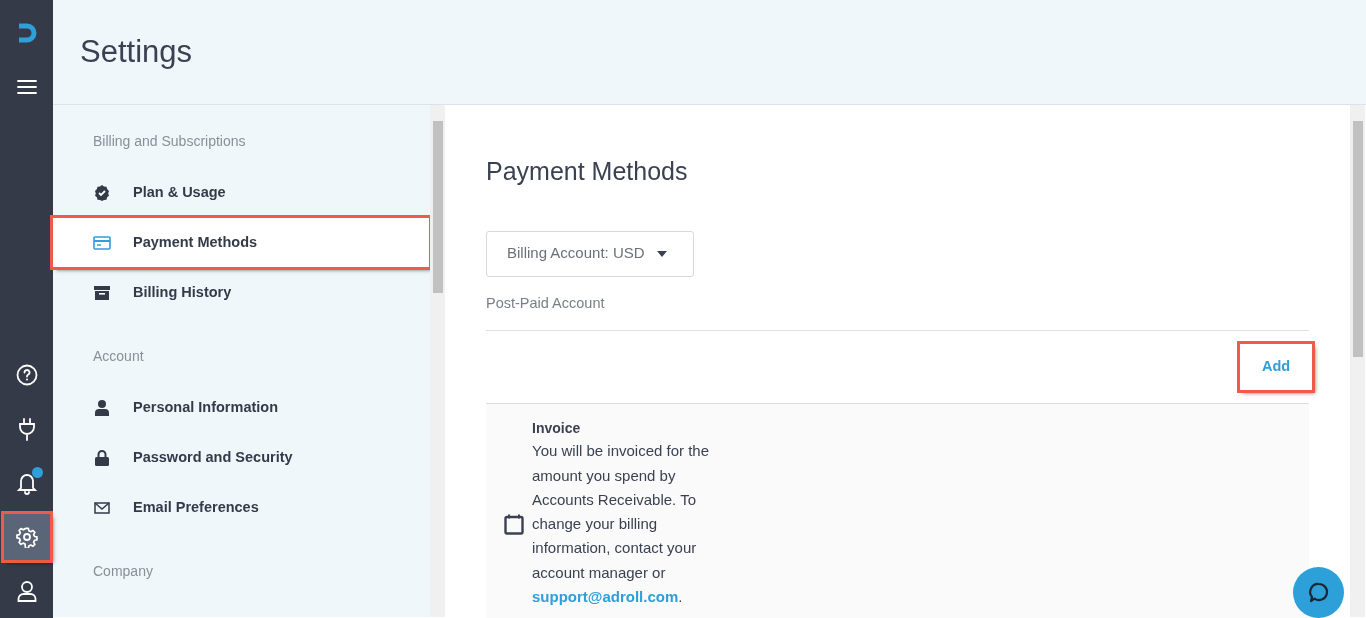  I want to click on plug-icon, so click(26, 429).